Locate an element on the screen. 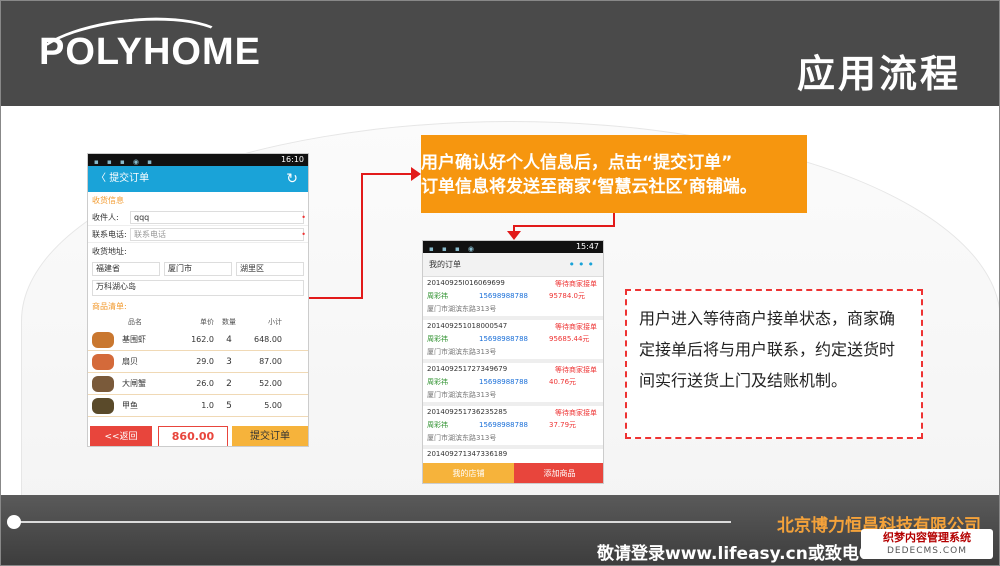 This screenshot has width=1000, height=566. nav-bar: 〈 提交订单 ↻ is located at coordinates (198, 179).